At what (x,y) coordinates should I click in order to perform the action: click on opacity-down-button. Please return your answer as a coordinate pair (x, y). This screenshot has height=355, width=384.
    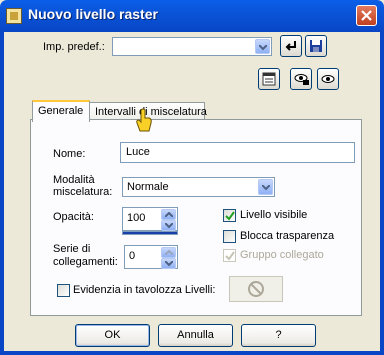
    Looking at the image, I should click on (168, 225).